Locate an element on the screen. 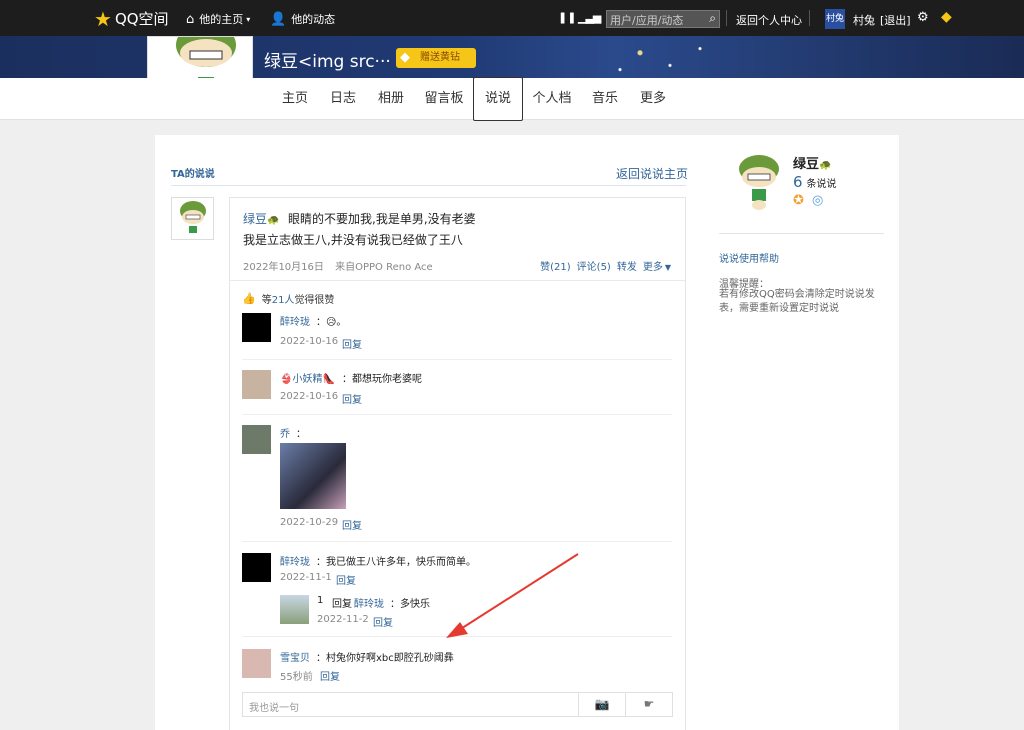 The image size is (1024, 730). red-arrow-annotation is located at coordinates (512, 595).